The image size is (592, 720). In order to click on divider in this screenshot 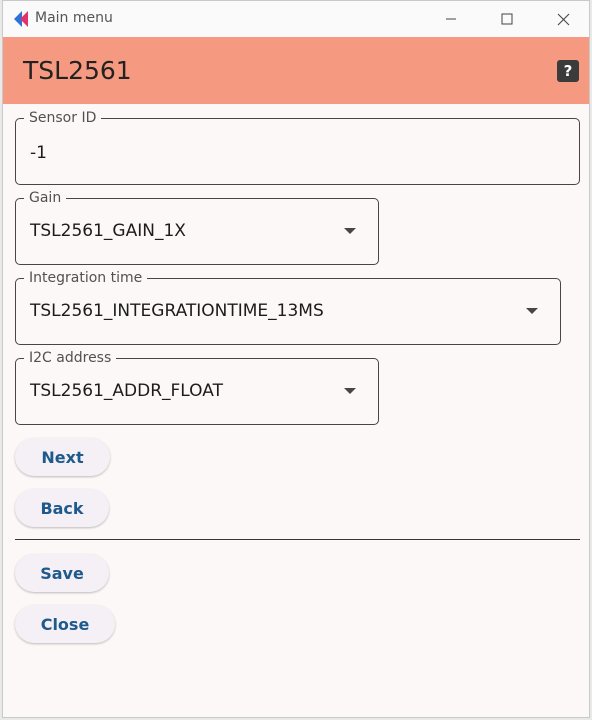, I will do `click(297, 539)`.